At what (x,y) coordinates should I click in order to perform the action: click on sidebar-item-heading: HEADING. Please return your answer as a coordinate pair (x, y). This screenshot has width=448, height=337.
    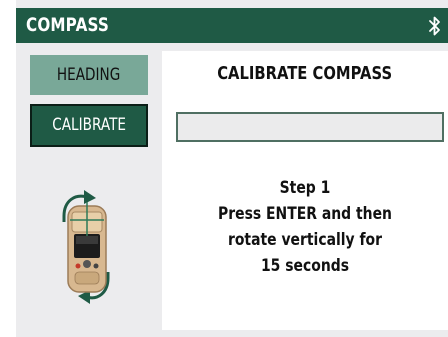
    Looking at the image, I should click on (89, 75).